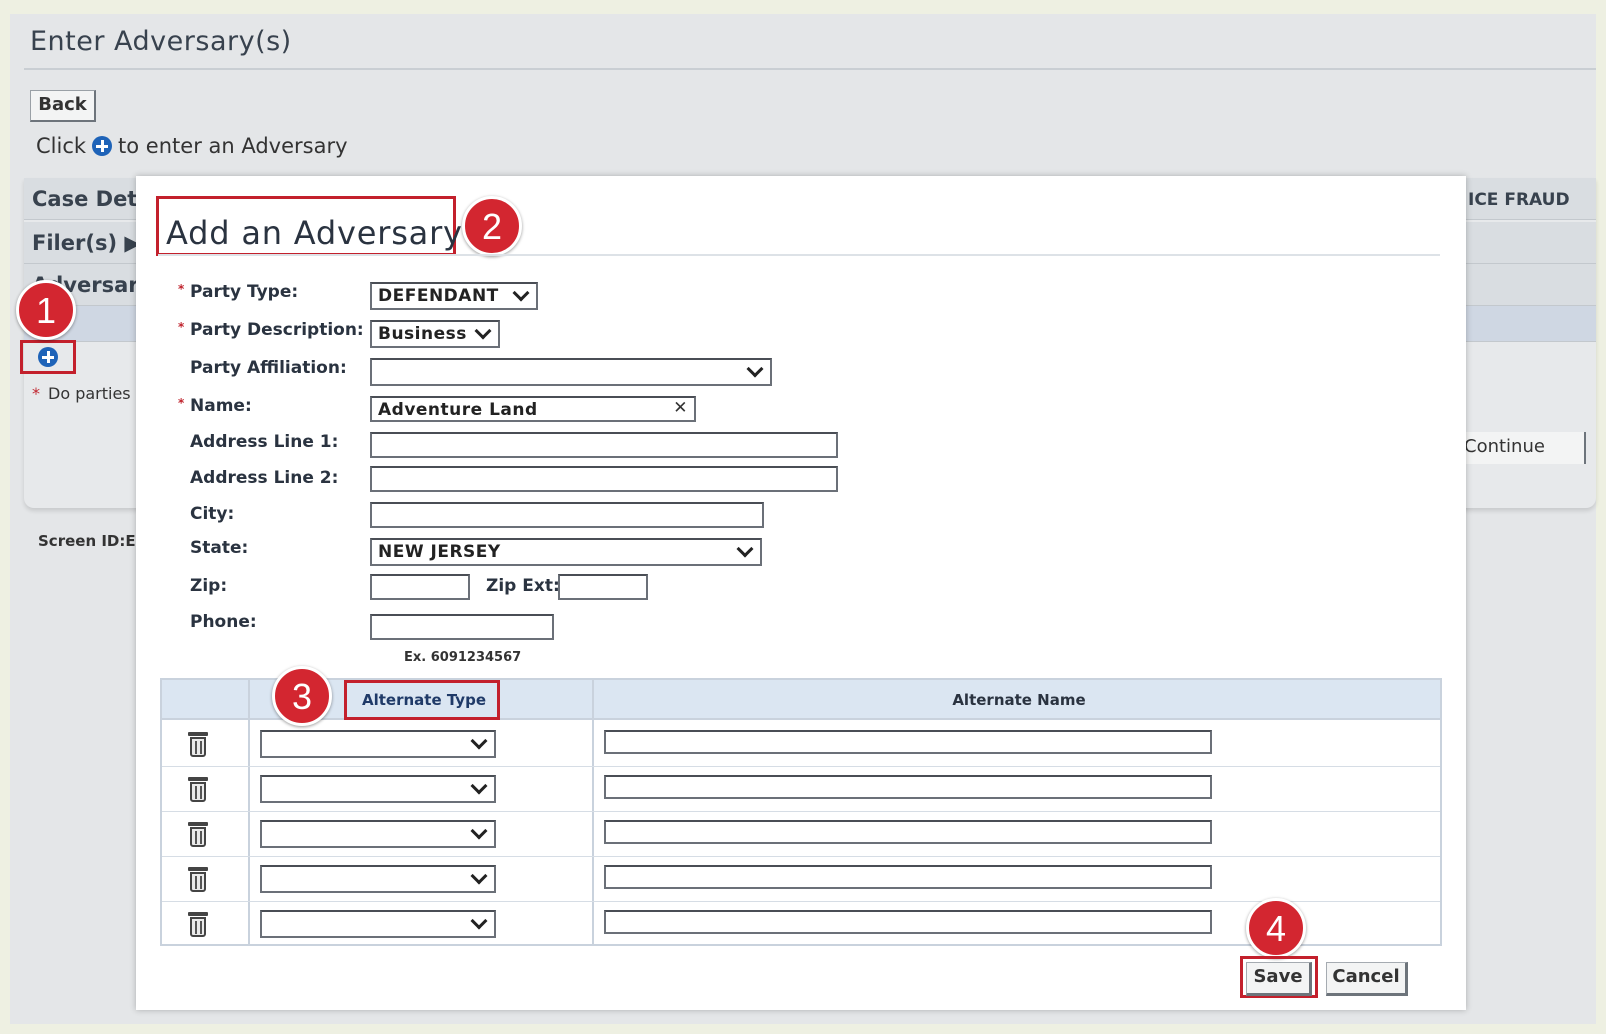 This screenshot has width=1606, height=1034. I want to click on dialog-title: Add an Adversary, so click(314, 233).